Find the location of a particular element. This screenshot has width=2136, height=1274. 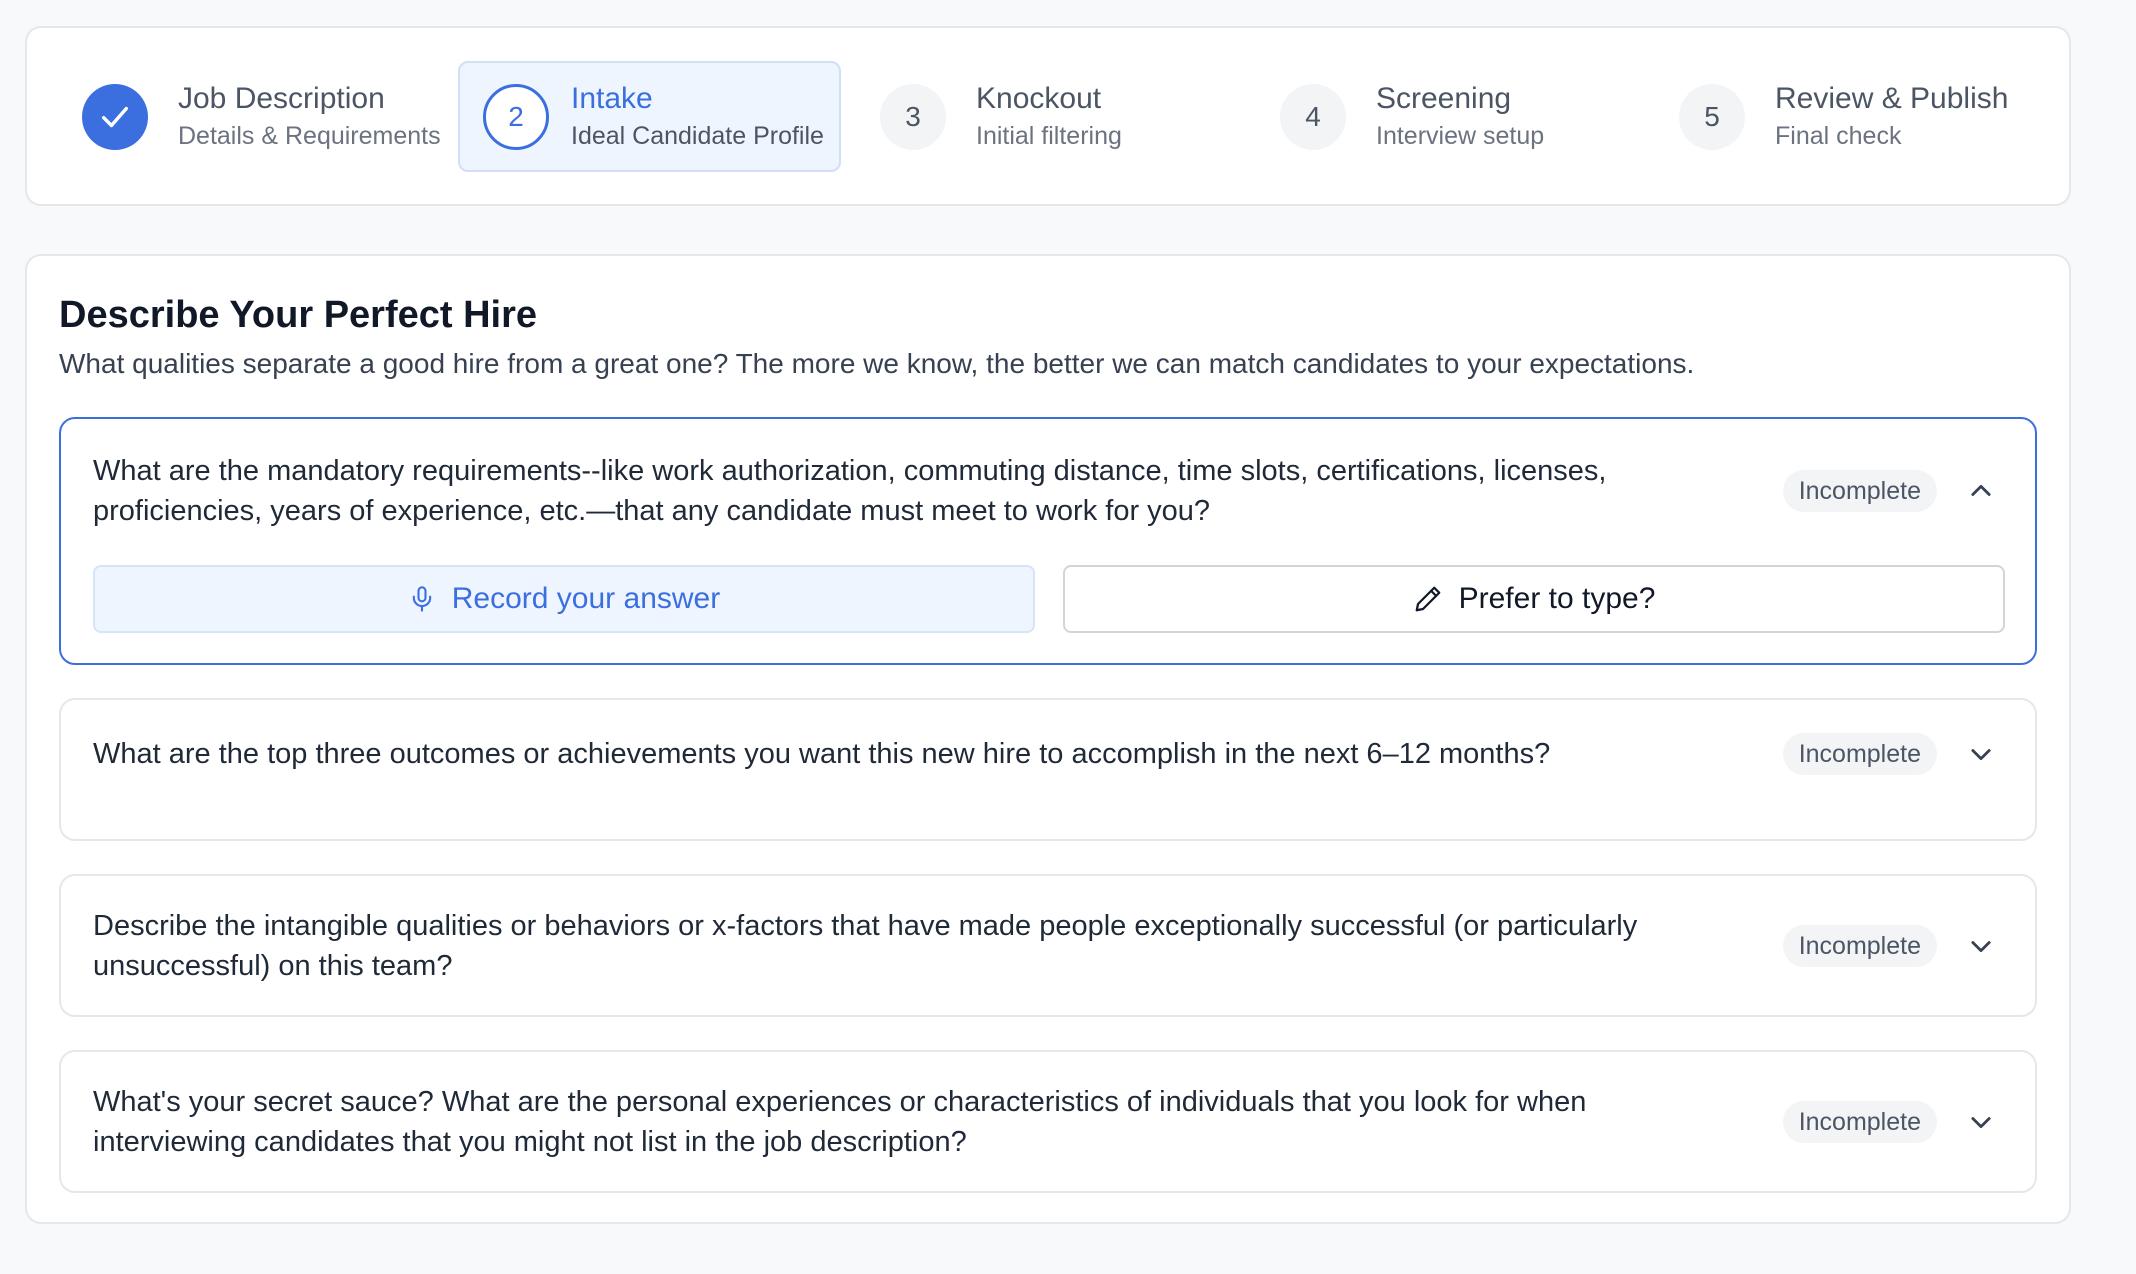

check-icon is located at coordinates (115, 116).